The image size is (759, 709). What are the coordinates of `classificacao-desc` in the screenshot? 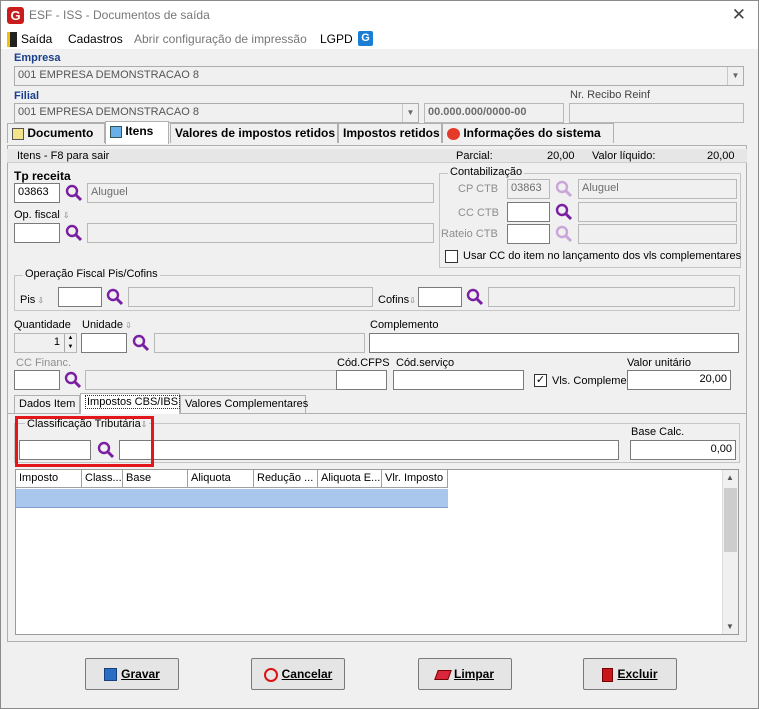 It's located at (369, 450).